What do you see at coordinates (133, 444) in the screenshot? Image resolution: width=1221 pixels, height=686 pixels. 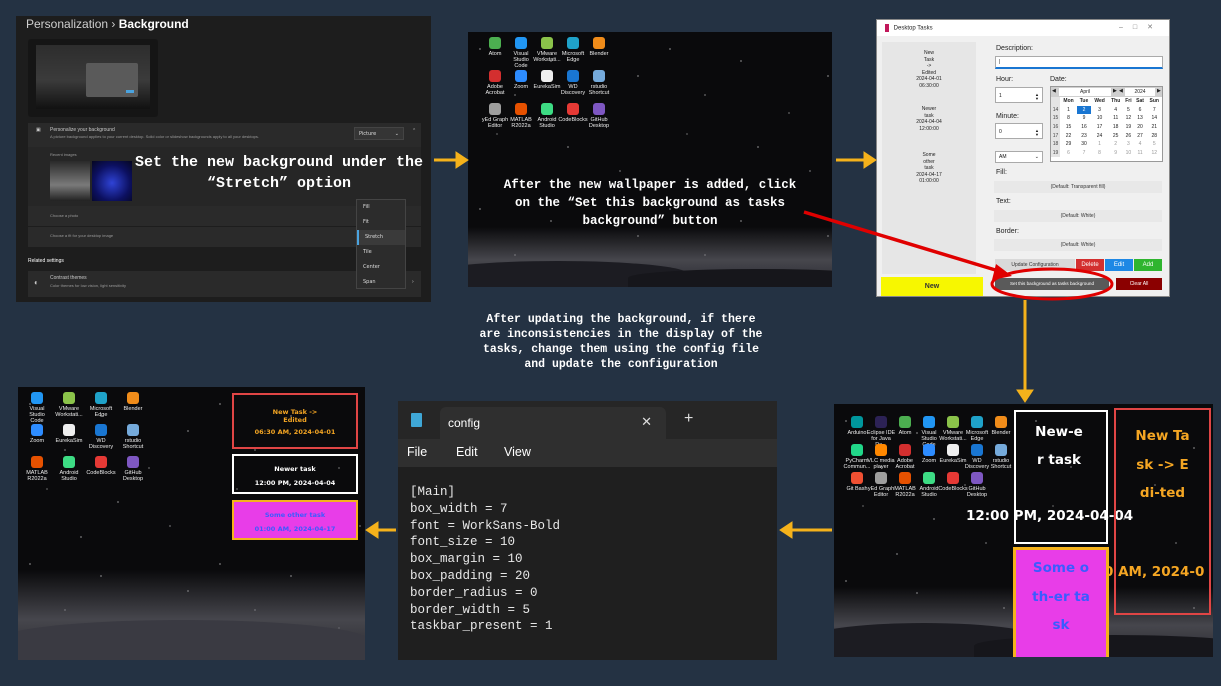 I see `desktop-icon-label: rstudio Shortcut` at bounding box center [133, 444].